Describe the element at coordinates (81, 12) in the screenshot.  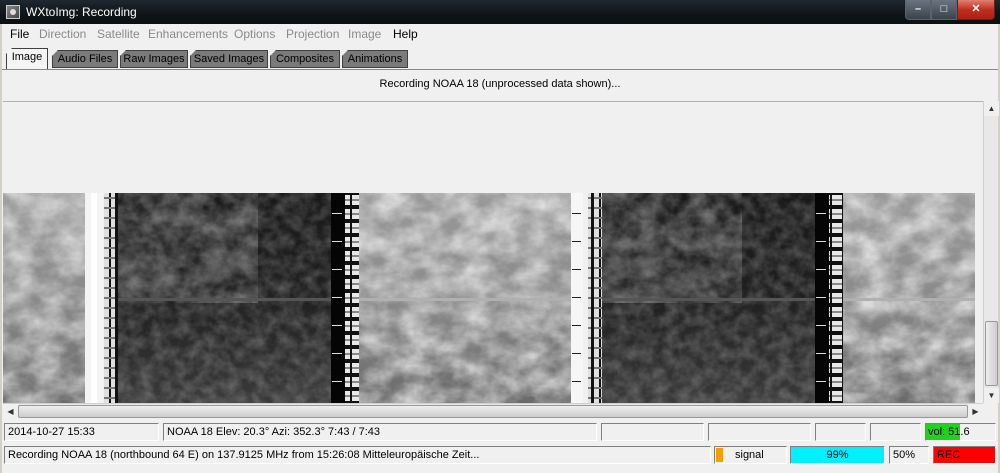
I see `window-title: WXtoImg: Recording` at that location.